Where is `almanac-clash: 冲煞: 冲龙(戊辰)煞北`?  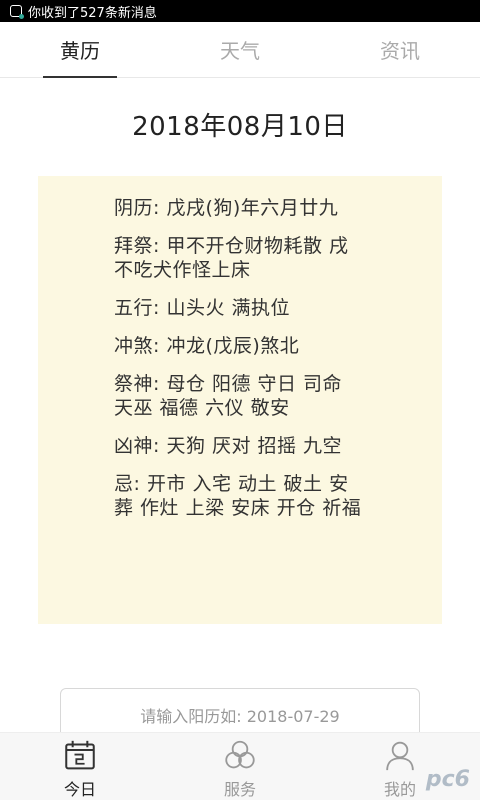
almanac-clash: 冲煞: 冲龙(戊辰)煞北 is located at coordinates (207, 346).